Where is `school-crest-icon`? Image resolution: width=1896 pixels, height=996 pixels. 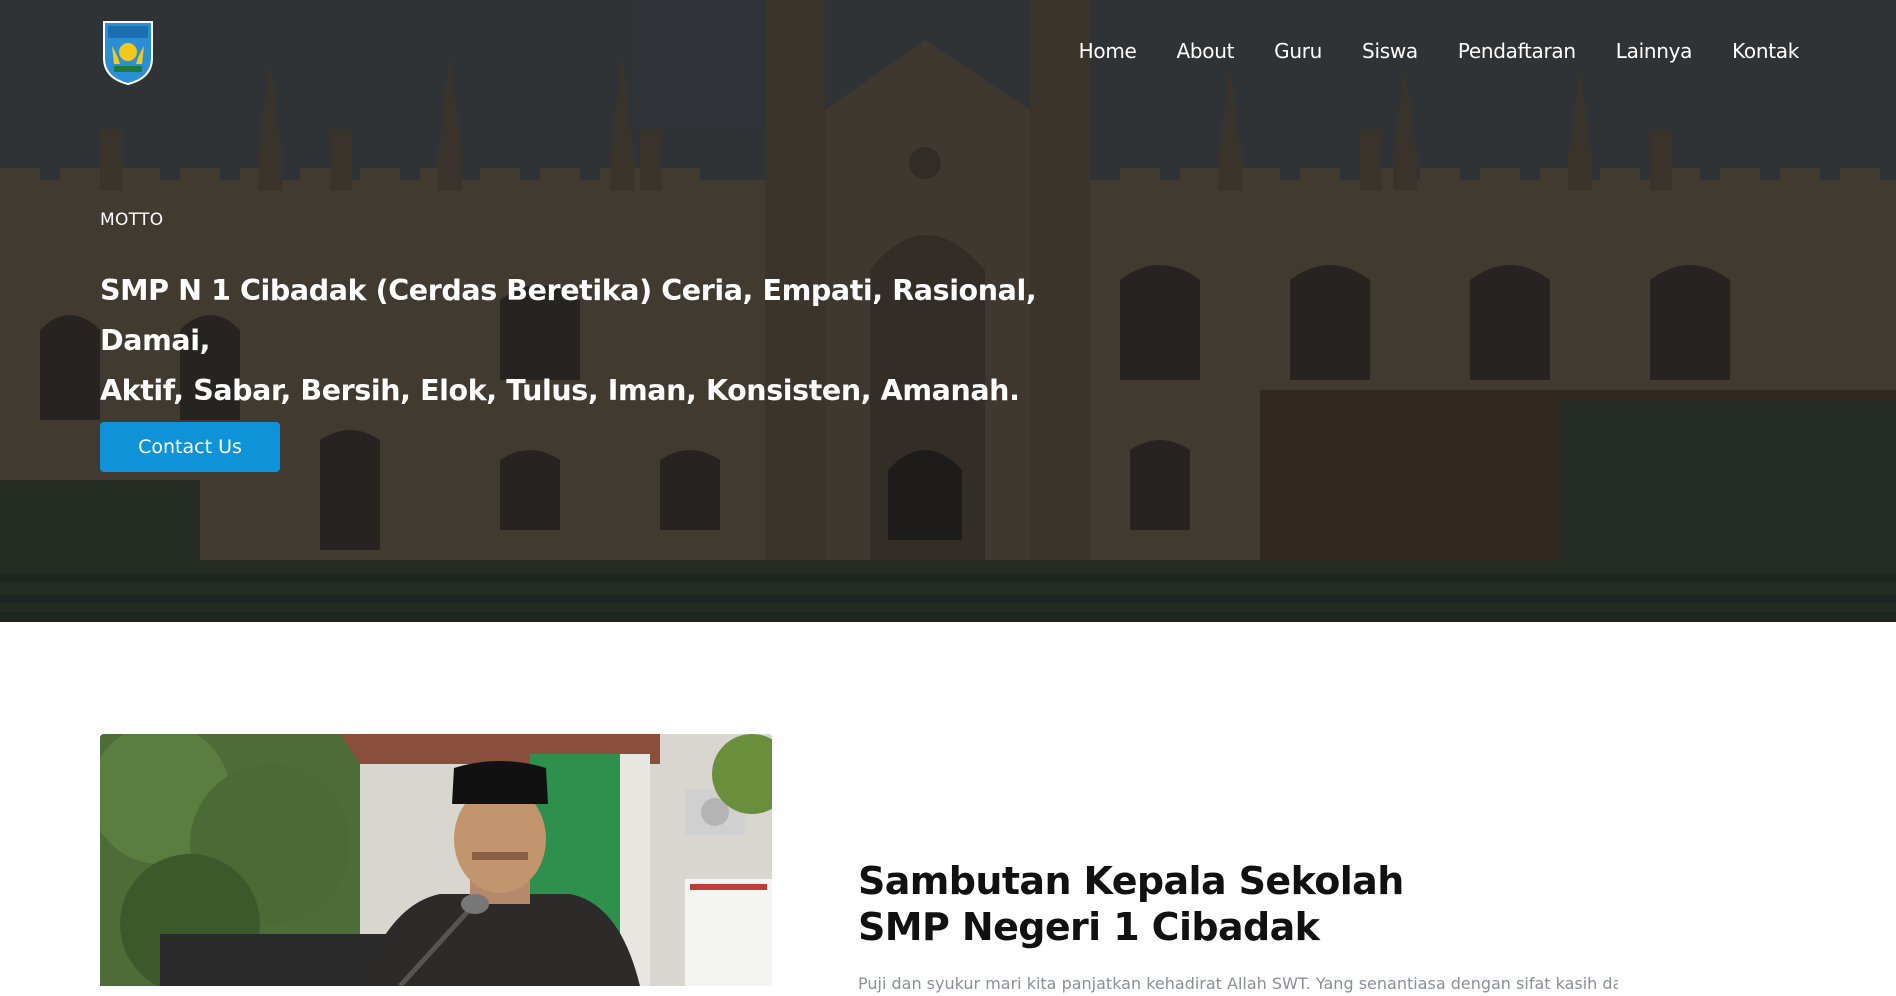 school-crest-icon is located at coordinates (128, 52).